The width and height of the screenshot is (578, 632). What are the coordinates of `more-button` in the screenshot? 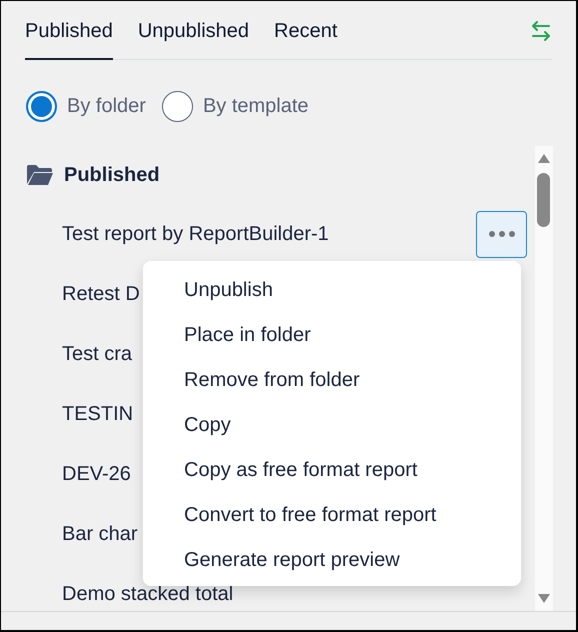 It's located at (501, 234).